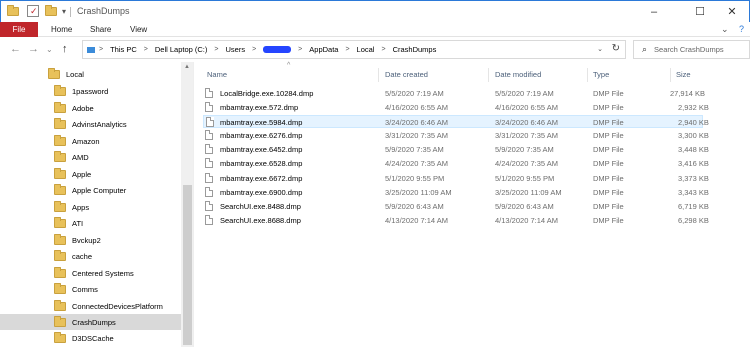 Image resolution: width=750 pixels, height=347 pixels. I want to click on breadcrumb-local: Local, so click(366, 49).